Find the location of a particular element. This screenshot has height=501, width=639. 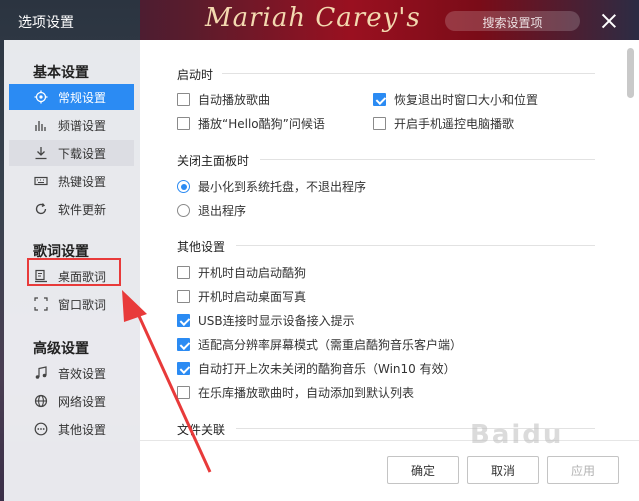

sidebar-item-update: 软件更新 is located at coordinates (71, 209).